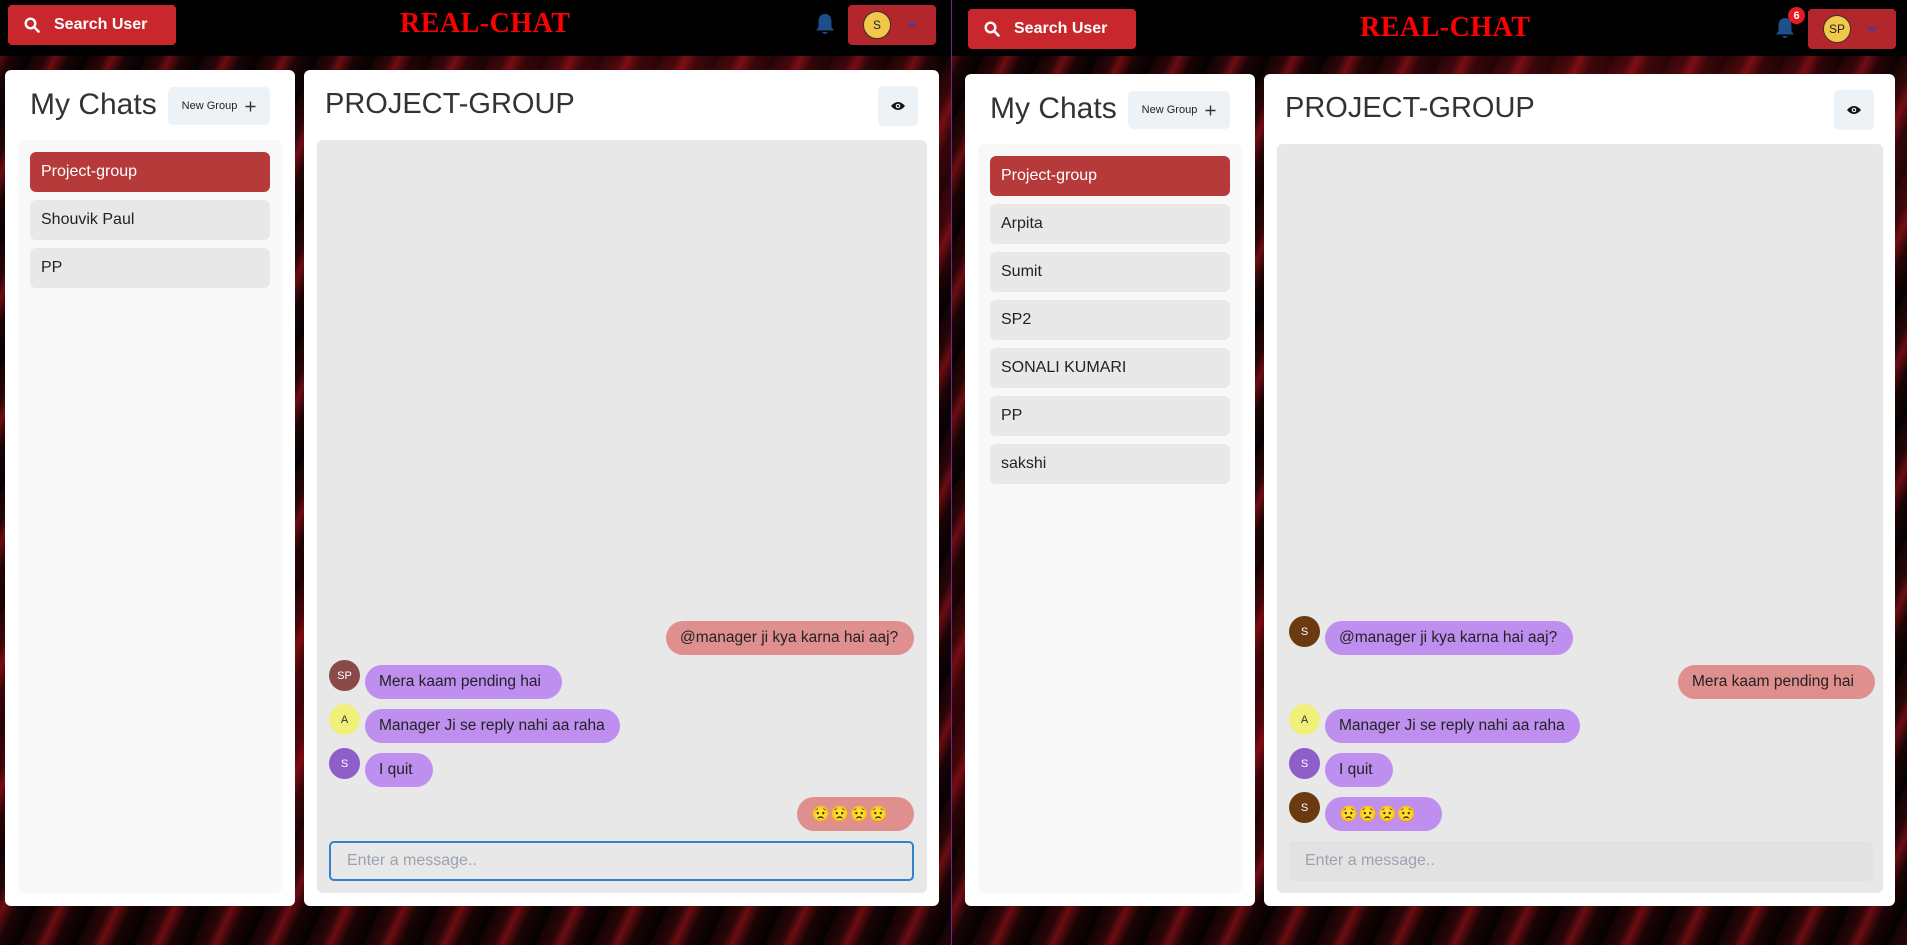 The image size is (1907, 945). What do you see at coordinates (1796, 15) in the screenshot?
I see `notification-badge: 6` at bounding box center [1796, 15].